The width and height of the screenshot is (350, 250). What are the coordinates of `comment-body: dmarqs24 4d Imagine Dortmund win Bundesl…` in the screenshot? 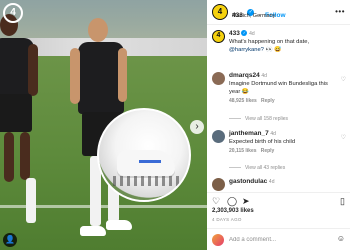 It's located at (281, 88).